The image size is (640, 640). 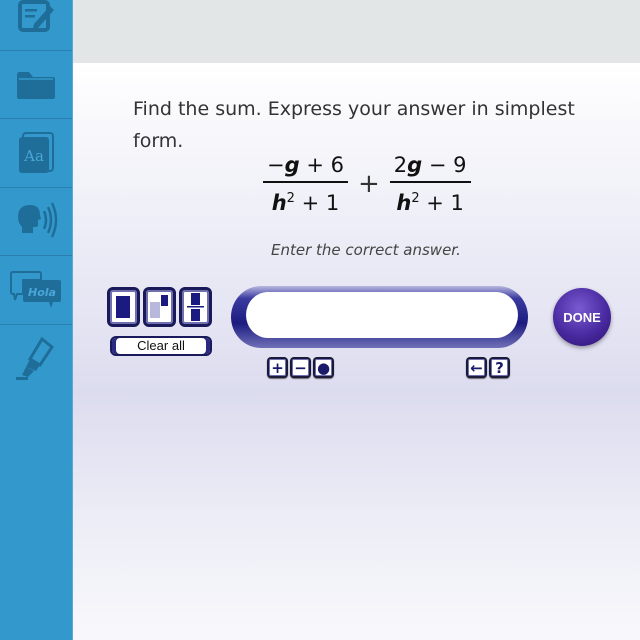 I want to click on sidebar-item-highlighter, so click(x=36, y=359).